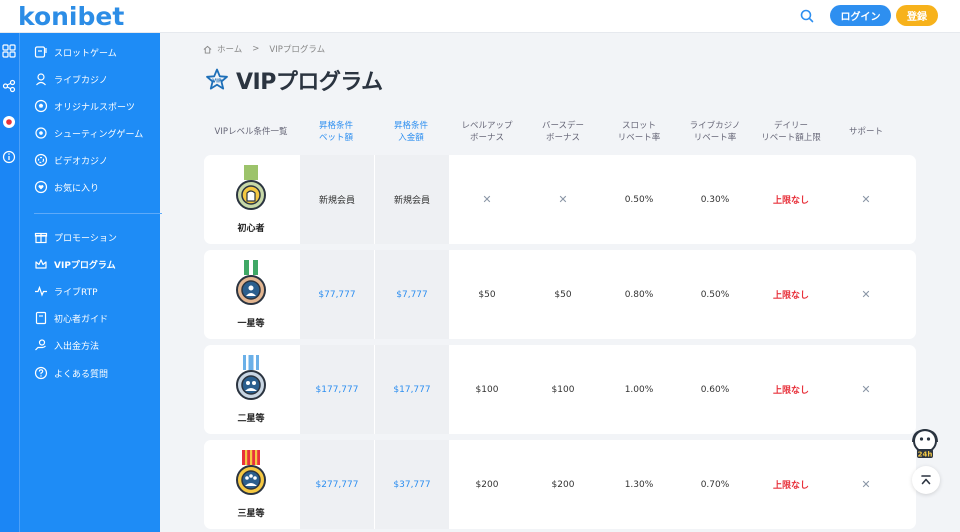 This screenshot has width=960, height=532. What do you see at coordinates (10, 282) in the screenshot?
I see `sidebar-rail` at bounding box center [10, 282].